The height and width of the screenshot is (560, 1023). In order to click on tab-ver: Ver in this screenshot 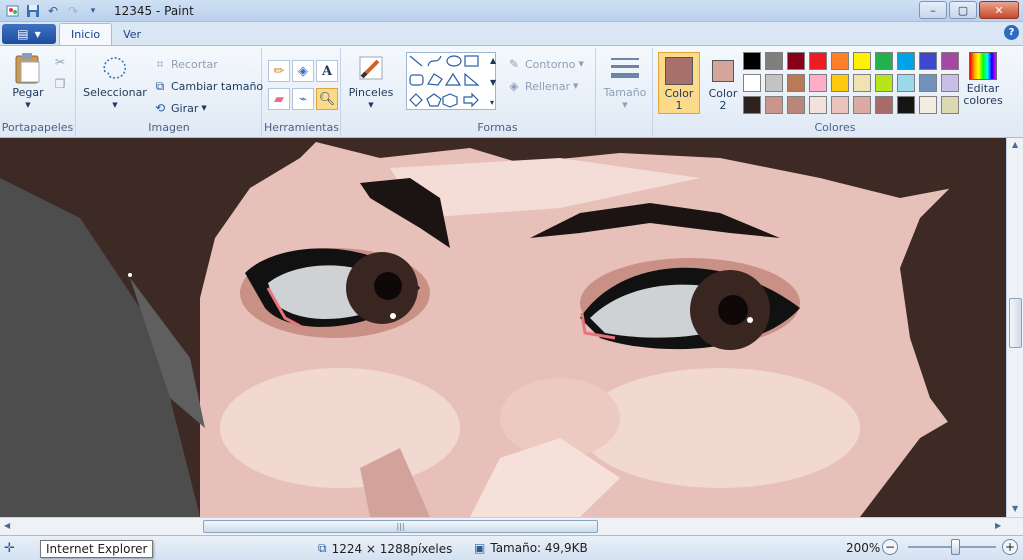, I will do `click(132, 34)`.